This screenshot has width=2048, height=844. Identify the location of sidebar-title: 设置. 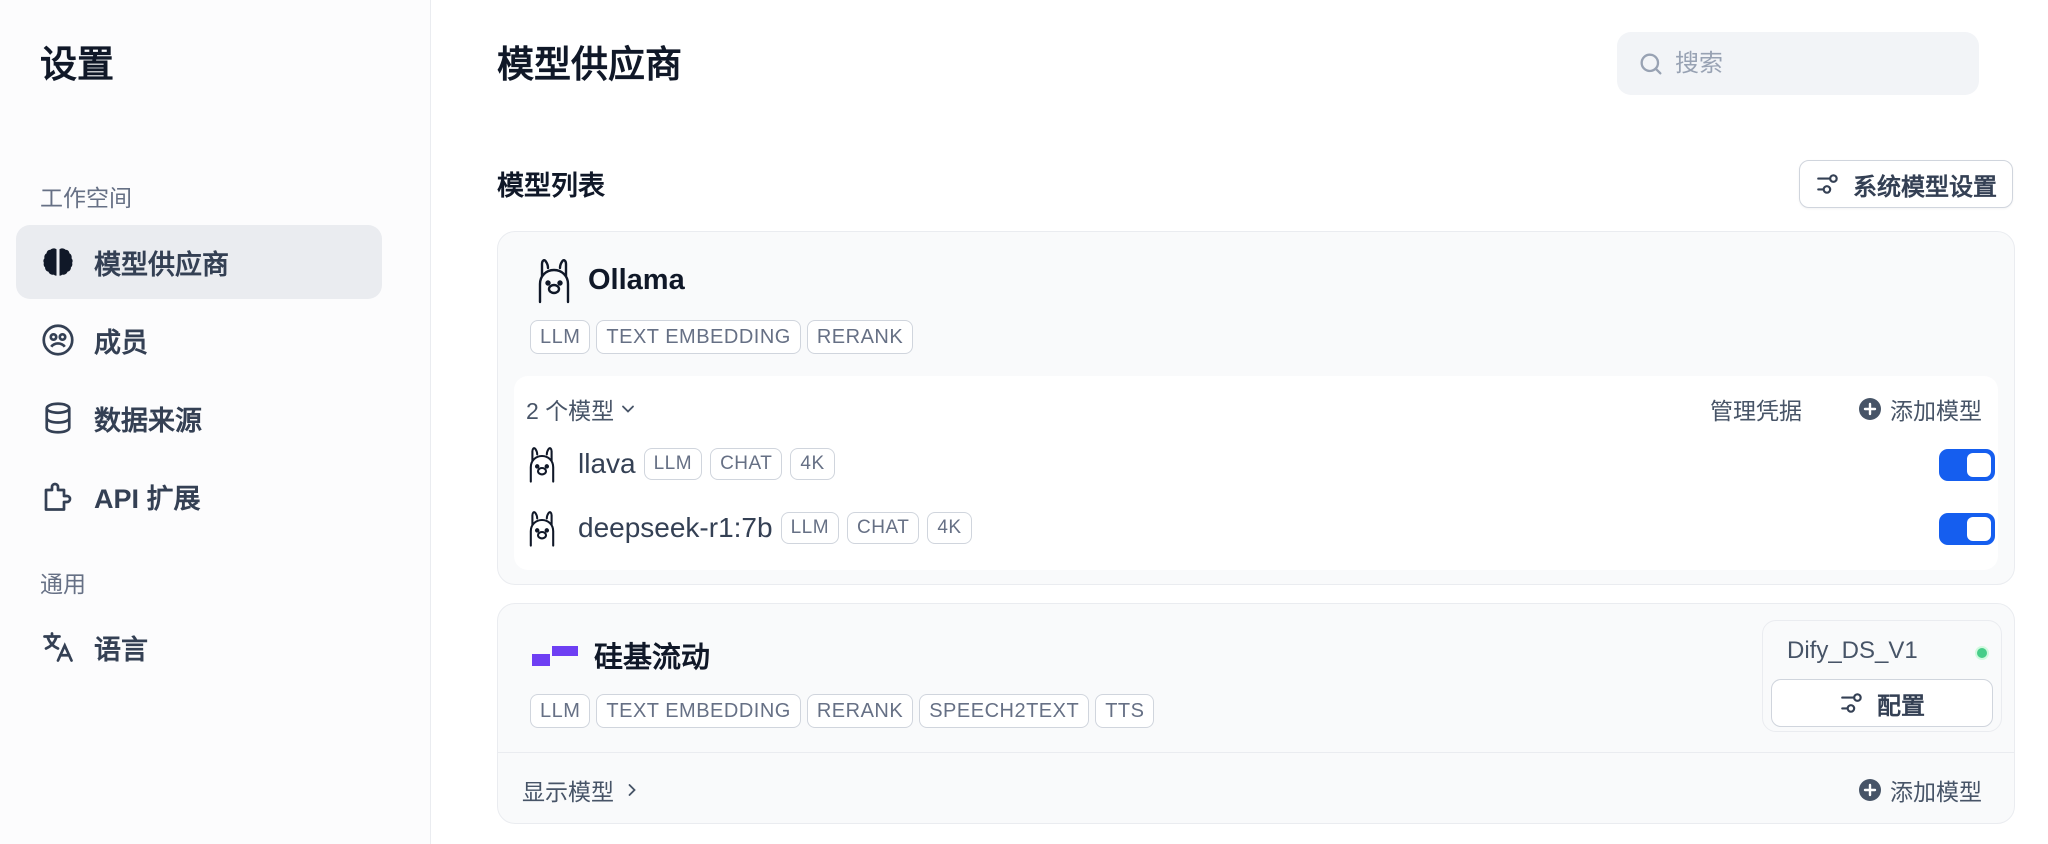
(77, 64).